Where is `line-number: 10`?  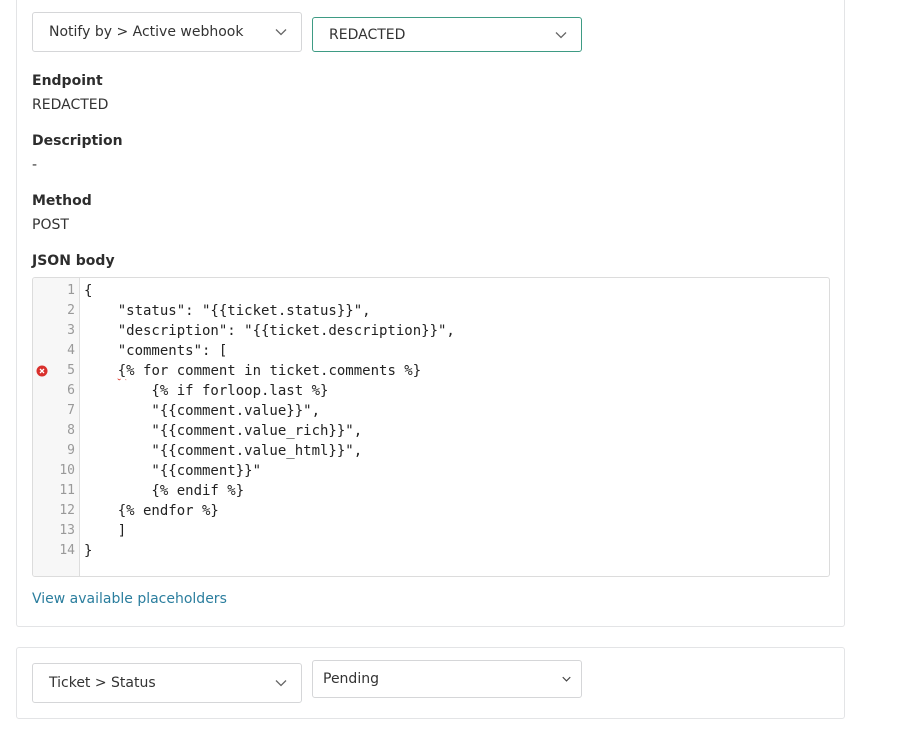
line-number: 10 is located at coordinates (67, 470).